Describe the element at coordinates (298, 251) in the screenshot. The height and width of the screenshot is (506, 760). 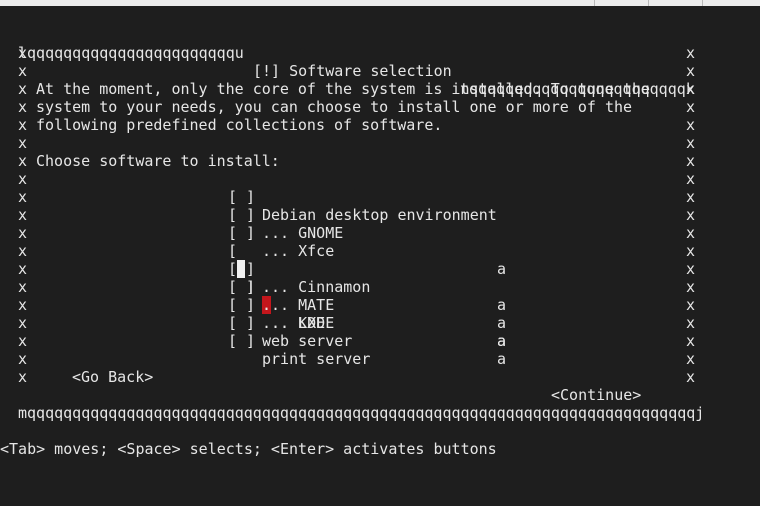
I see `software-label: ... Xfce` at that location.